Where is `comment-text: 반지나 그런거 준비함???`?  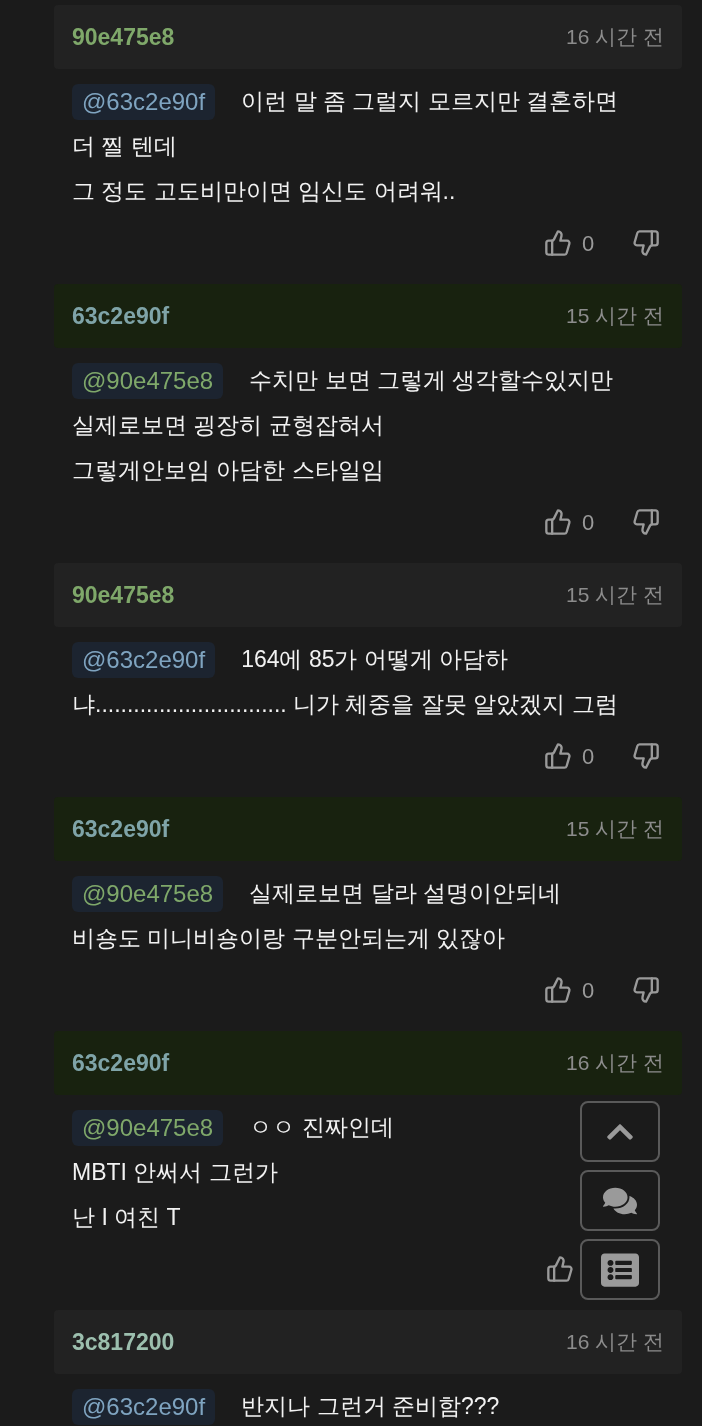
comment-text: 반지나 그런거 준비함??? is located at coordinates (370, 1406).